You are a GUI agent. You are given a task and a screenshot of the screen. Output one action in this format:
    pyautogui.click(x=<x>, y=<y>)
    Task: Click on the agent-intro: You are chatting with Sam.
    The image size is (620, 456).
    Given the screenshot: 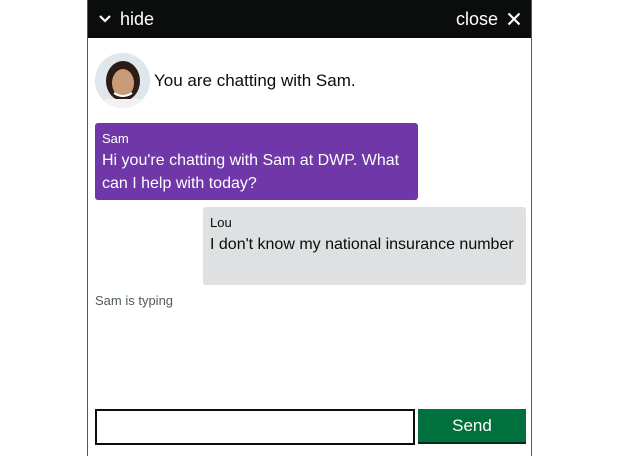 What is the action you would take?
    pyautogui.click(x=225, y=80)
    